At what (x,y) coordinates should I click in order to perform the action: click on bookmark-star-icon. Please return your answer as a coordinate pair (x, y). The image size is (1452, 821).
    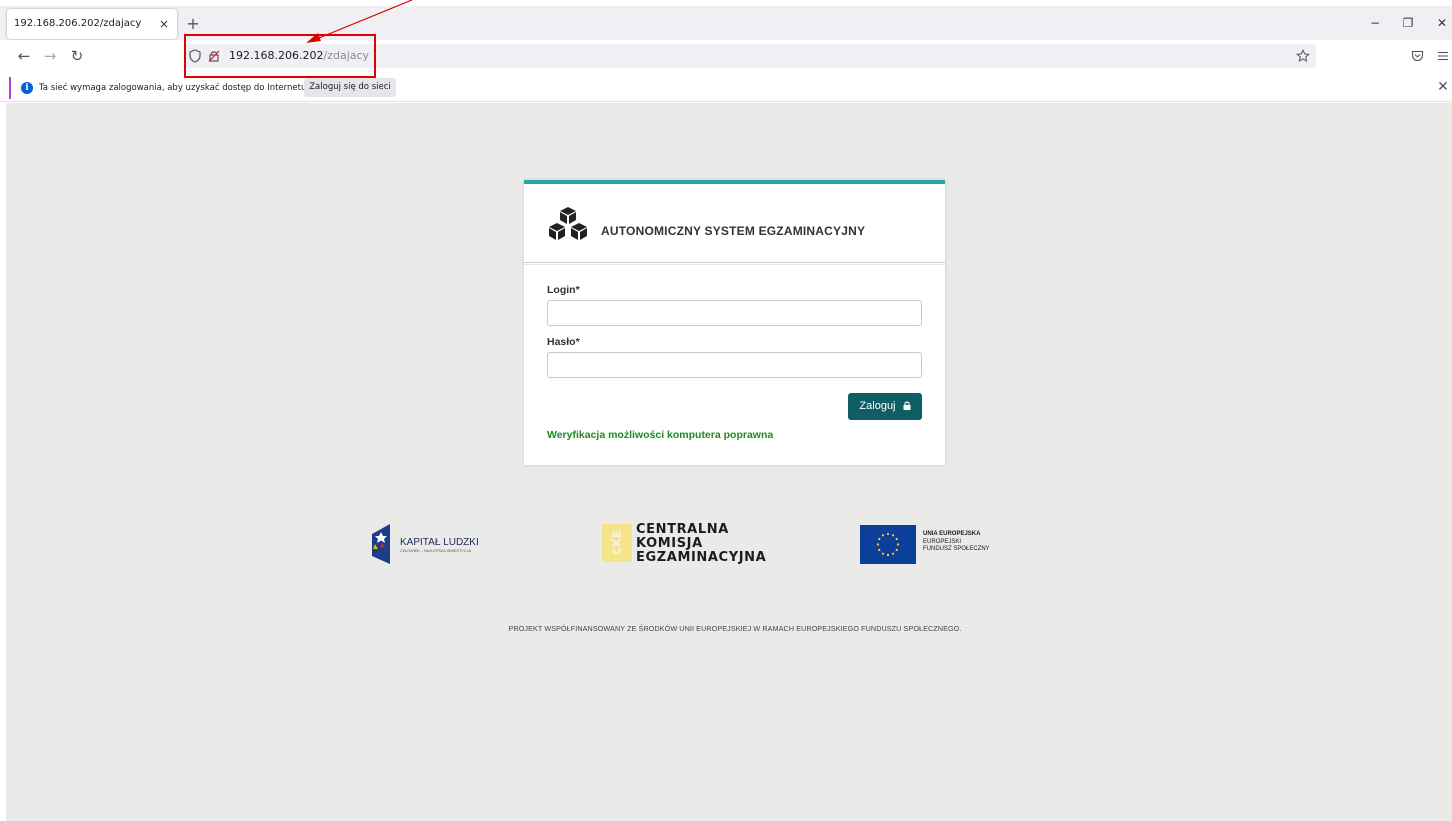
    Looking at the image, I should click on (1303, 56).